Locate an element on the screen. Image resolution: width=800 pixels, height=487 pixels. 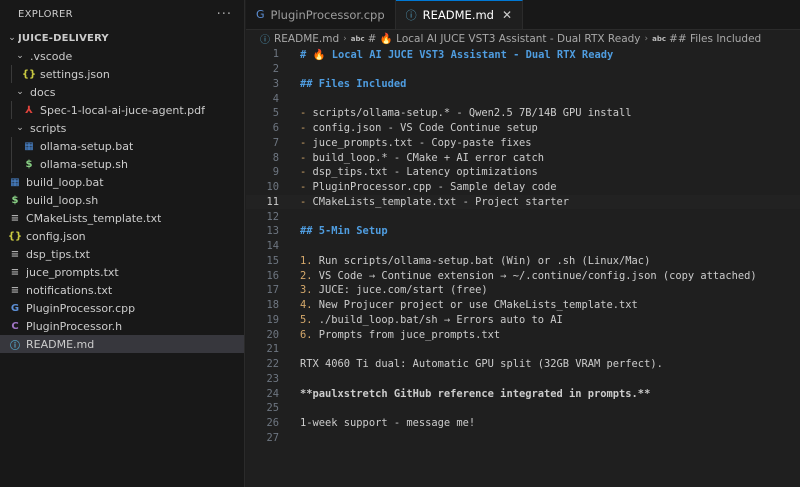
file-item: {} config.json is located at coordinates (122, 236).